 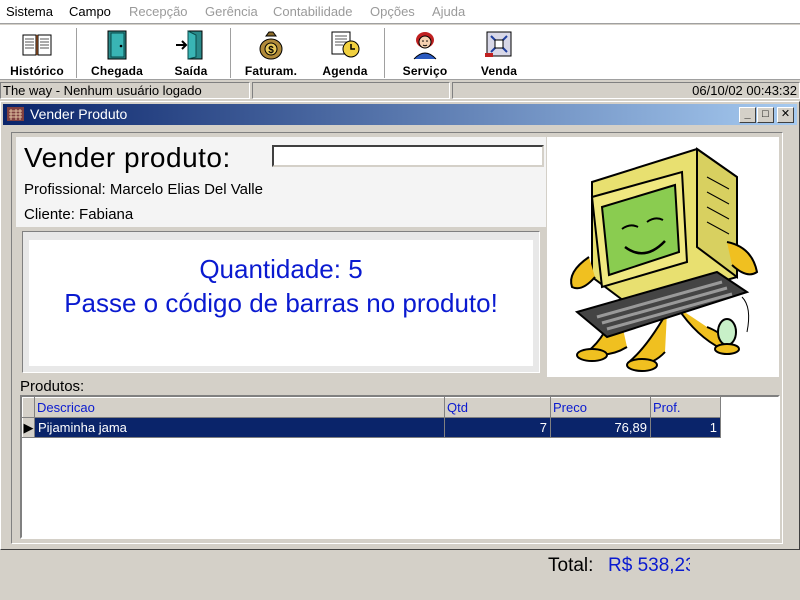 I want to click on computer-mascot-image, so click(x=663, y=257).